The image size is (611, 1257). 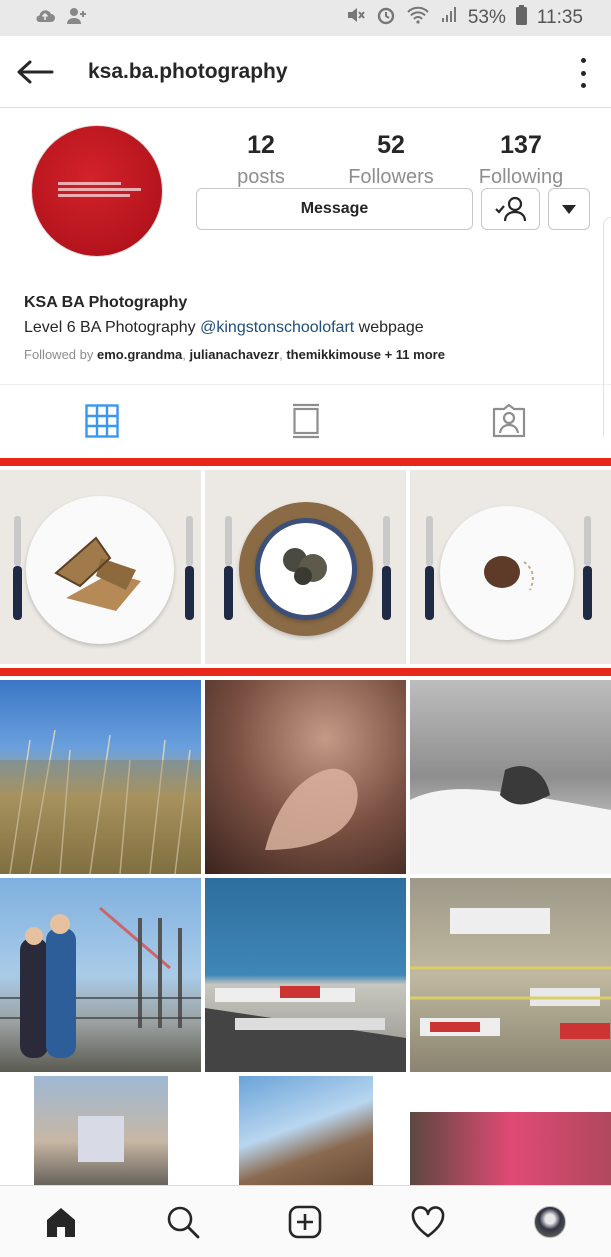 I want to click on tab-feed, so click(x=306, y=421).